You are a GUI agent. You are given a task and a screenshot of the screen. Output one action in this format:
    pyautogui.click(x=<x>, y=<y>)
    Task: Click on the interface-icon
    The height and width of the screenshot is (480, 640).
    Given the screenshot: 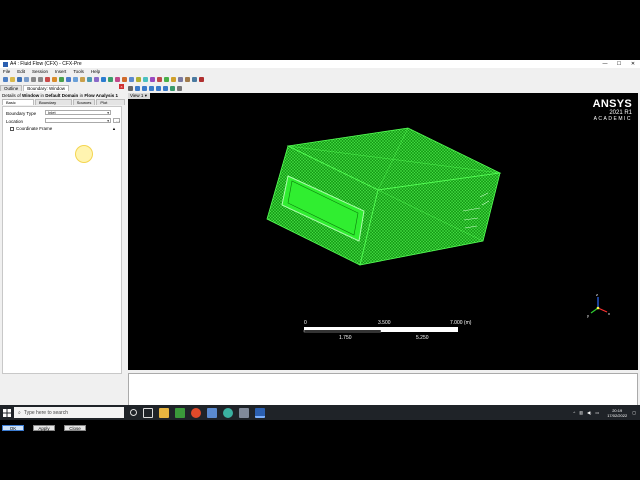 What is the action you would take?
    pyautogui.click(x=89, y=79)
    